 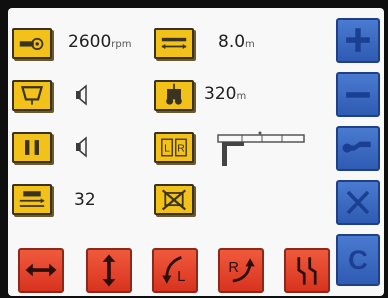 What do you see at coordinates (85, 200) in the screenshot?
I see `counter-readout: 32` at bounding box center [85, 200].